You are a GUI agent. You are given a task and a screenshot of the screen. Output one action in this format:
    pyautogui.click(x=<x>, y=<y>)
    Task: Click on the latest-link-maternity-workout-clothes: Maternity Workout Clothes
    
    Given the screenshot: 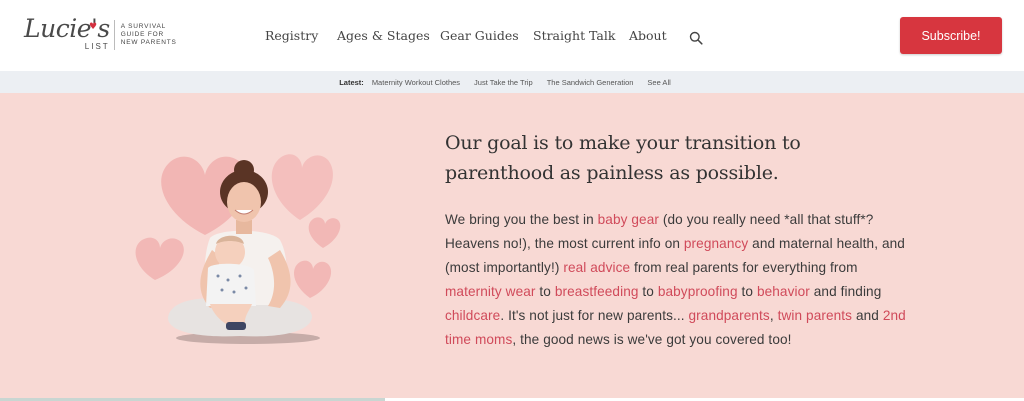 What is the action you would take?
    pyautogui.click(x=416, y=82)
    